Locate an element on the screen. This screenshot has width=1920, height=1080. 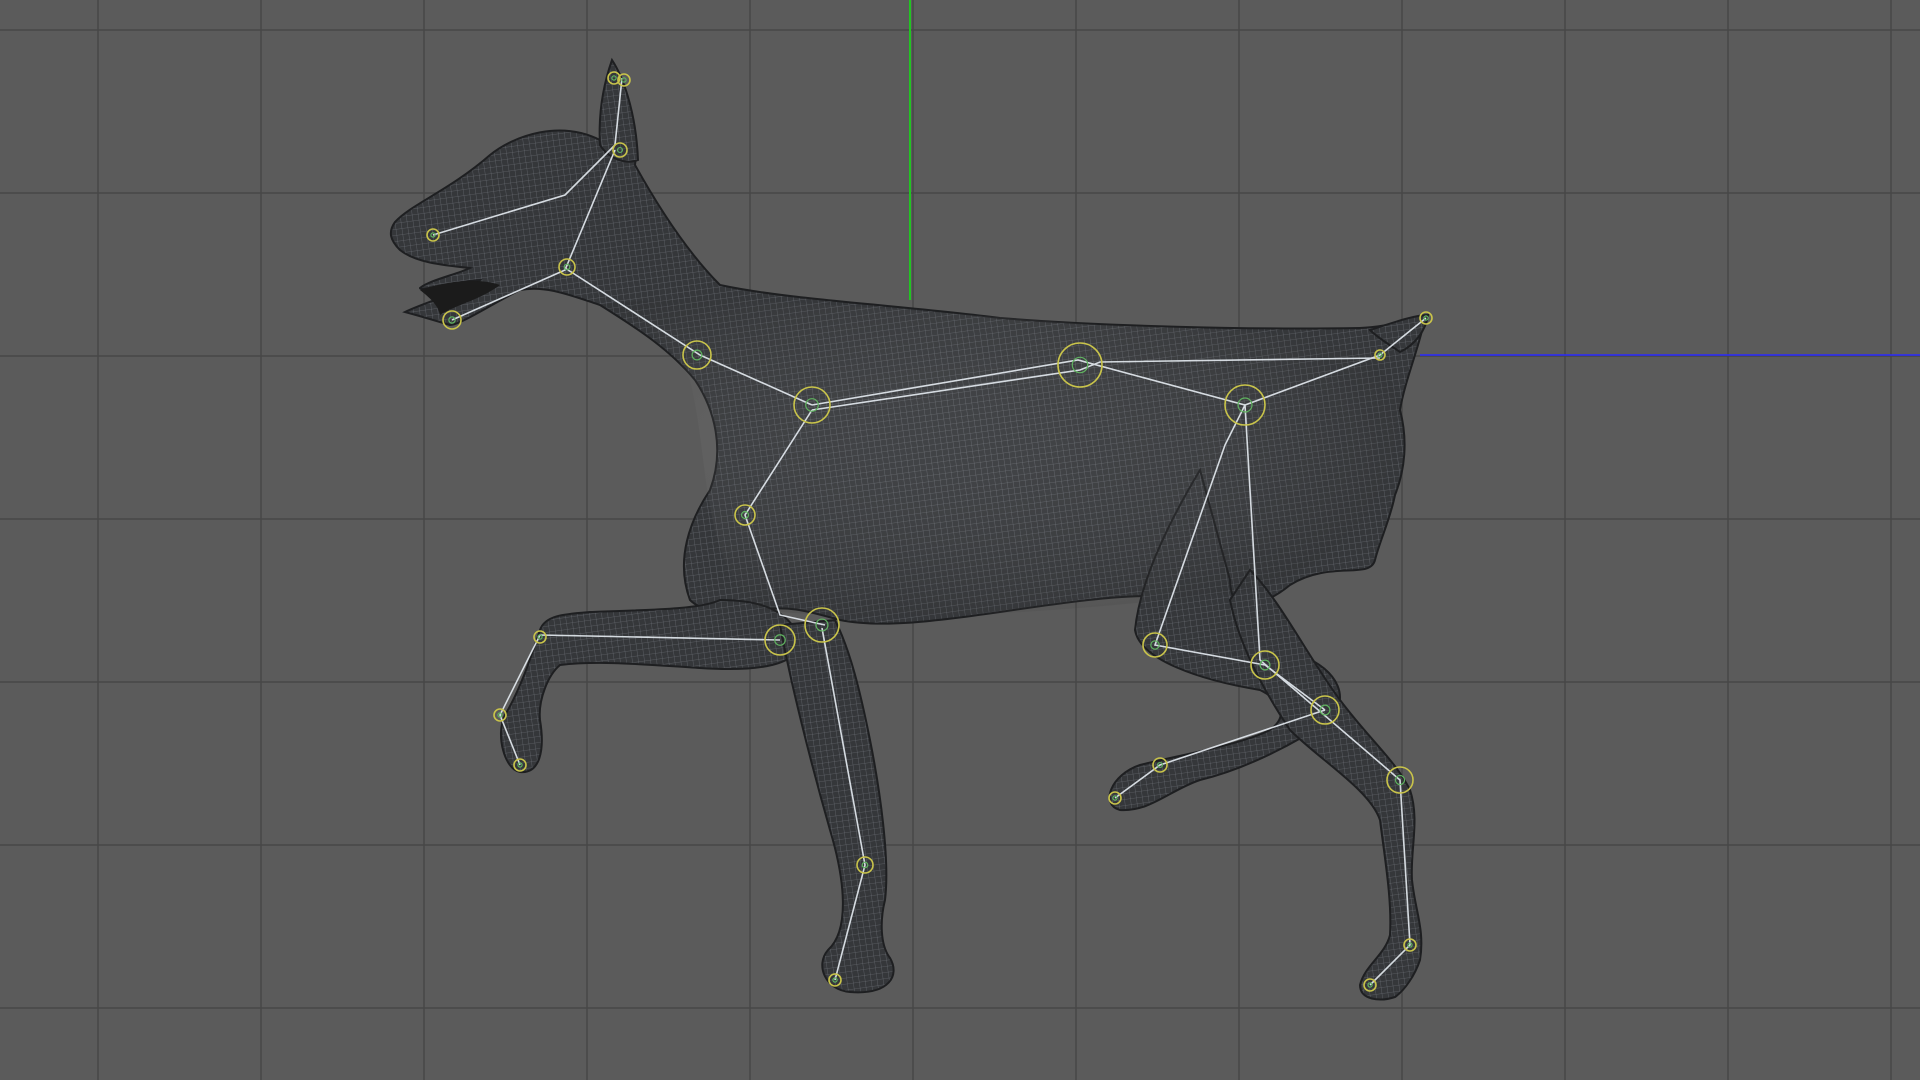
front-standing-leg is located at coordinates (836, 806).